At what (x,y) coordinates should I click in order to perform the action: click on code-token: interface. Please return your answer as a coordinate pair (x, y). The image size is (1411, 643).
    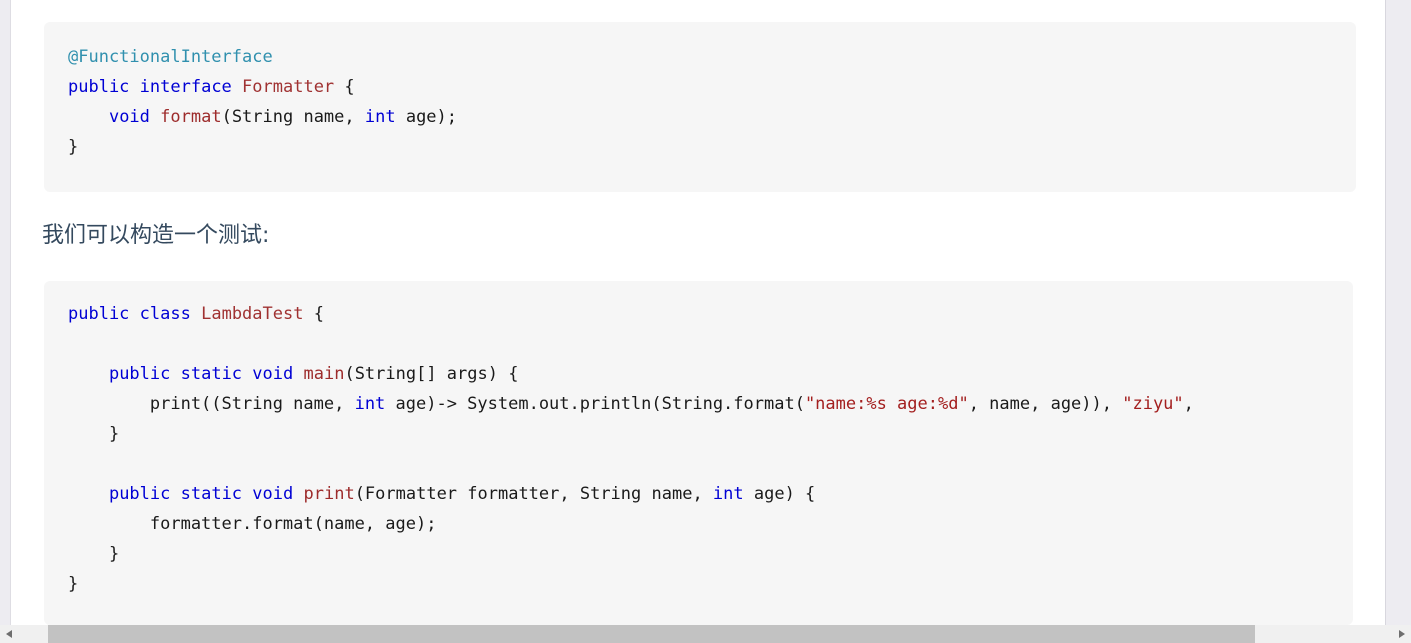
    Looking at the image, I should click on (185, 87).